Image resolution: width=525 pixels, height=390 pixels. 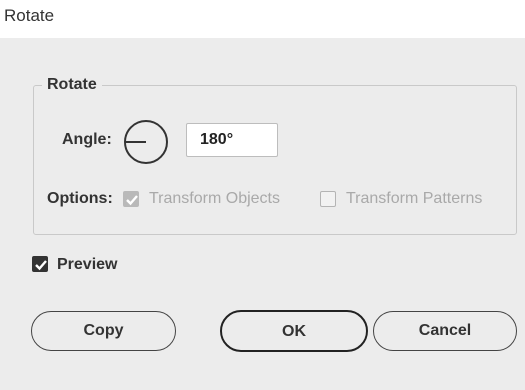 I want to click on transform-objects-label: Transform Objects, so click(x=214, y=198).